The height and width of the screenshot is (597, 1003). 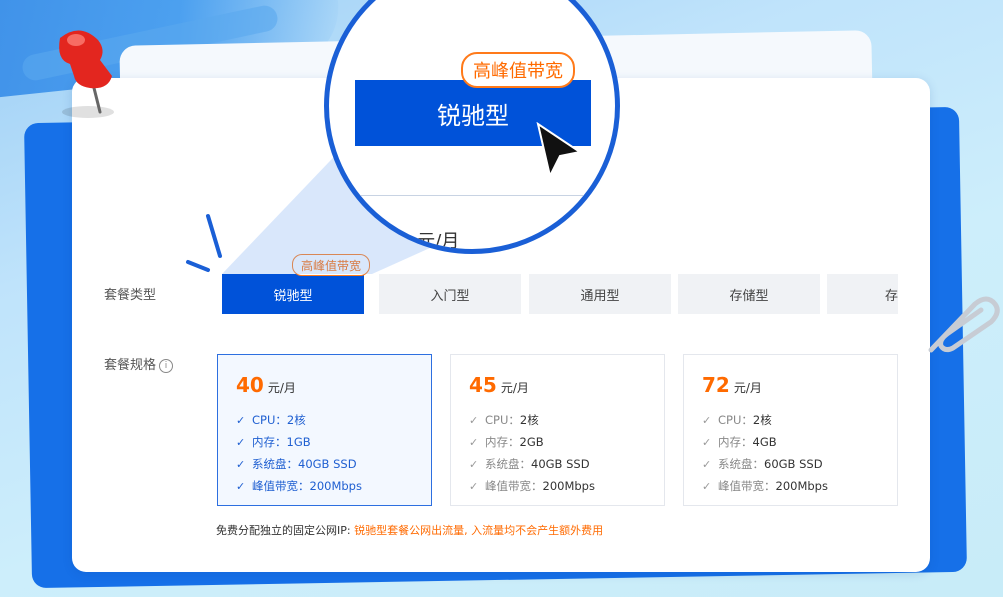 I want to click on magnified-badge: 高峰值带宽, so click(x=518, y=70).